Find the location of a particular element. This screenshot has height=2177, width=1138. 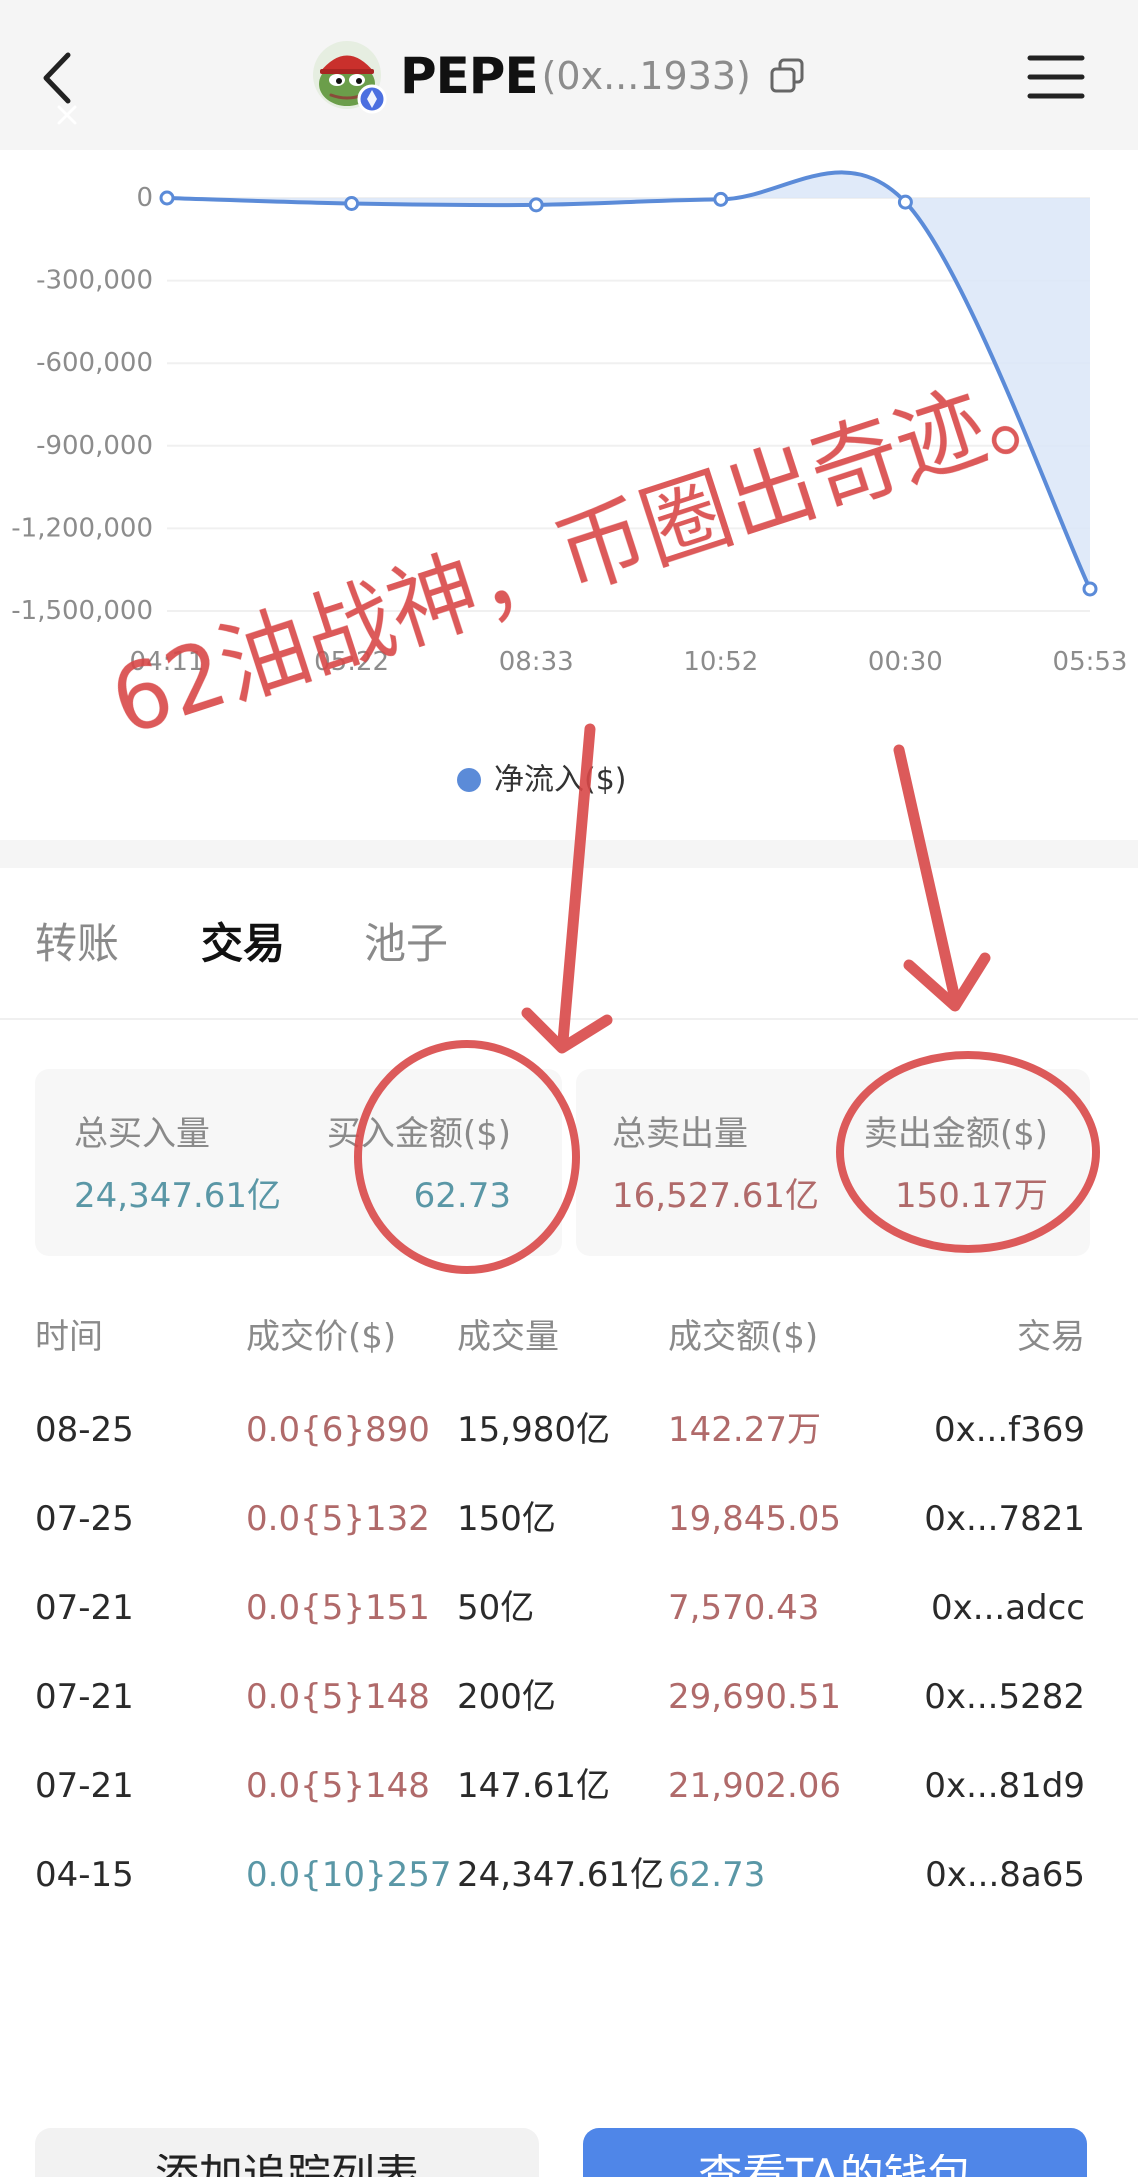

total-buy-label: 总买入量 is located at coordinates (142, 1134).